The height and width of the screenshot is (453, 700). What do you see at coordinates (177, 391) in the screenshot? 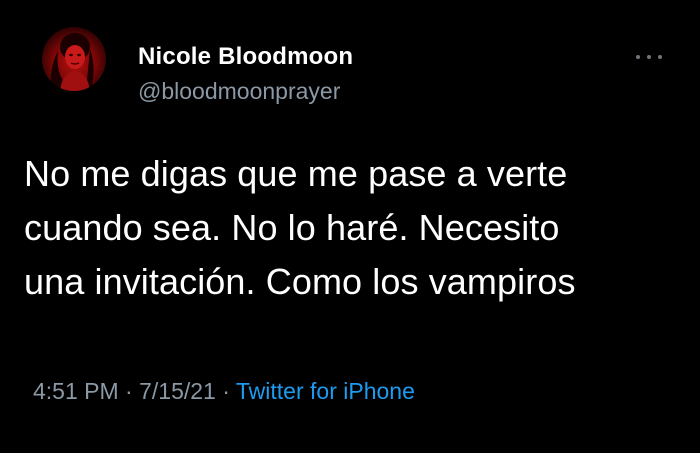
I see `tweet-date: 7/15/21` at bounding box center [177, 391].